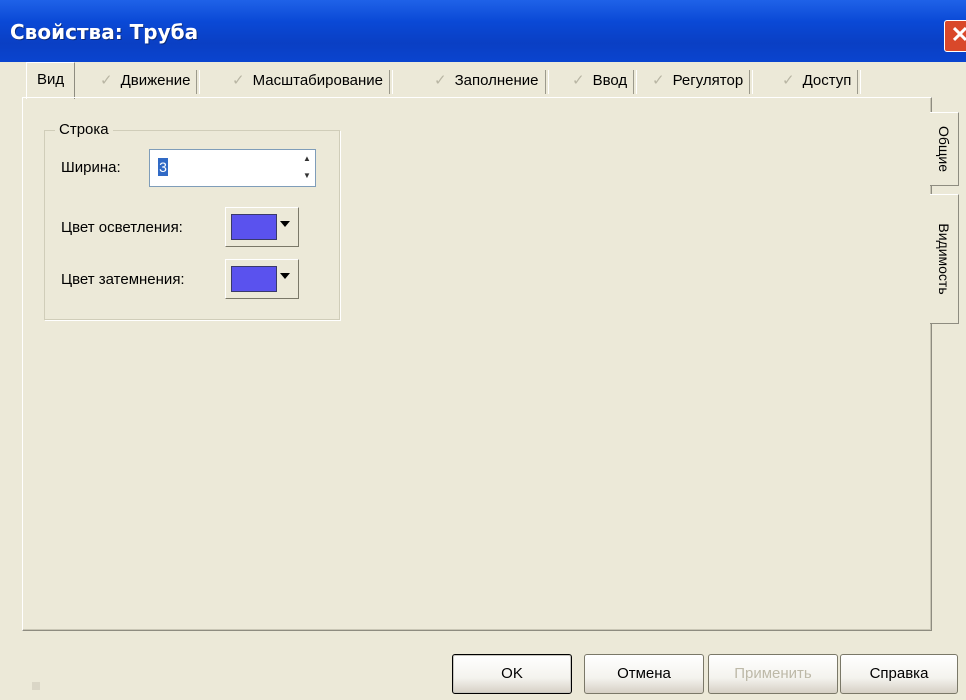  Describe the element at coordinates (512, 674) in the screenshot. I see `ok-button: OK` at that location.